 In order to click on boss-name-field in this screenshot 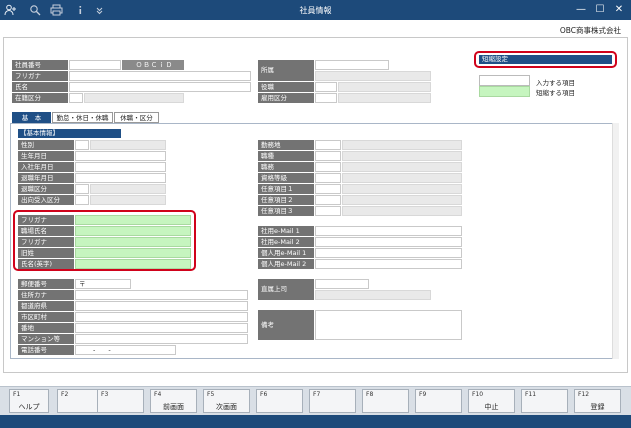, I will do `click(373, 295)`.